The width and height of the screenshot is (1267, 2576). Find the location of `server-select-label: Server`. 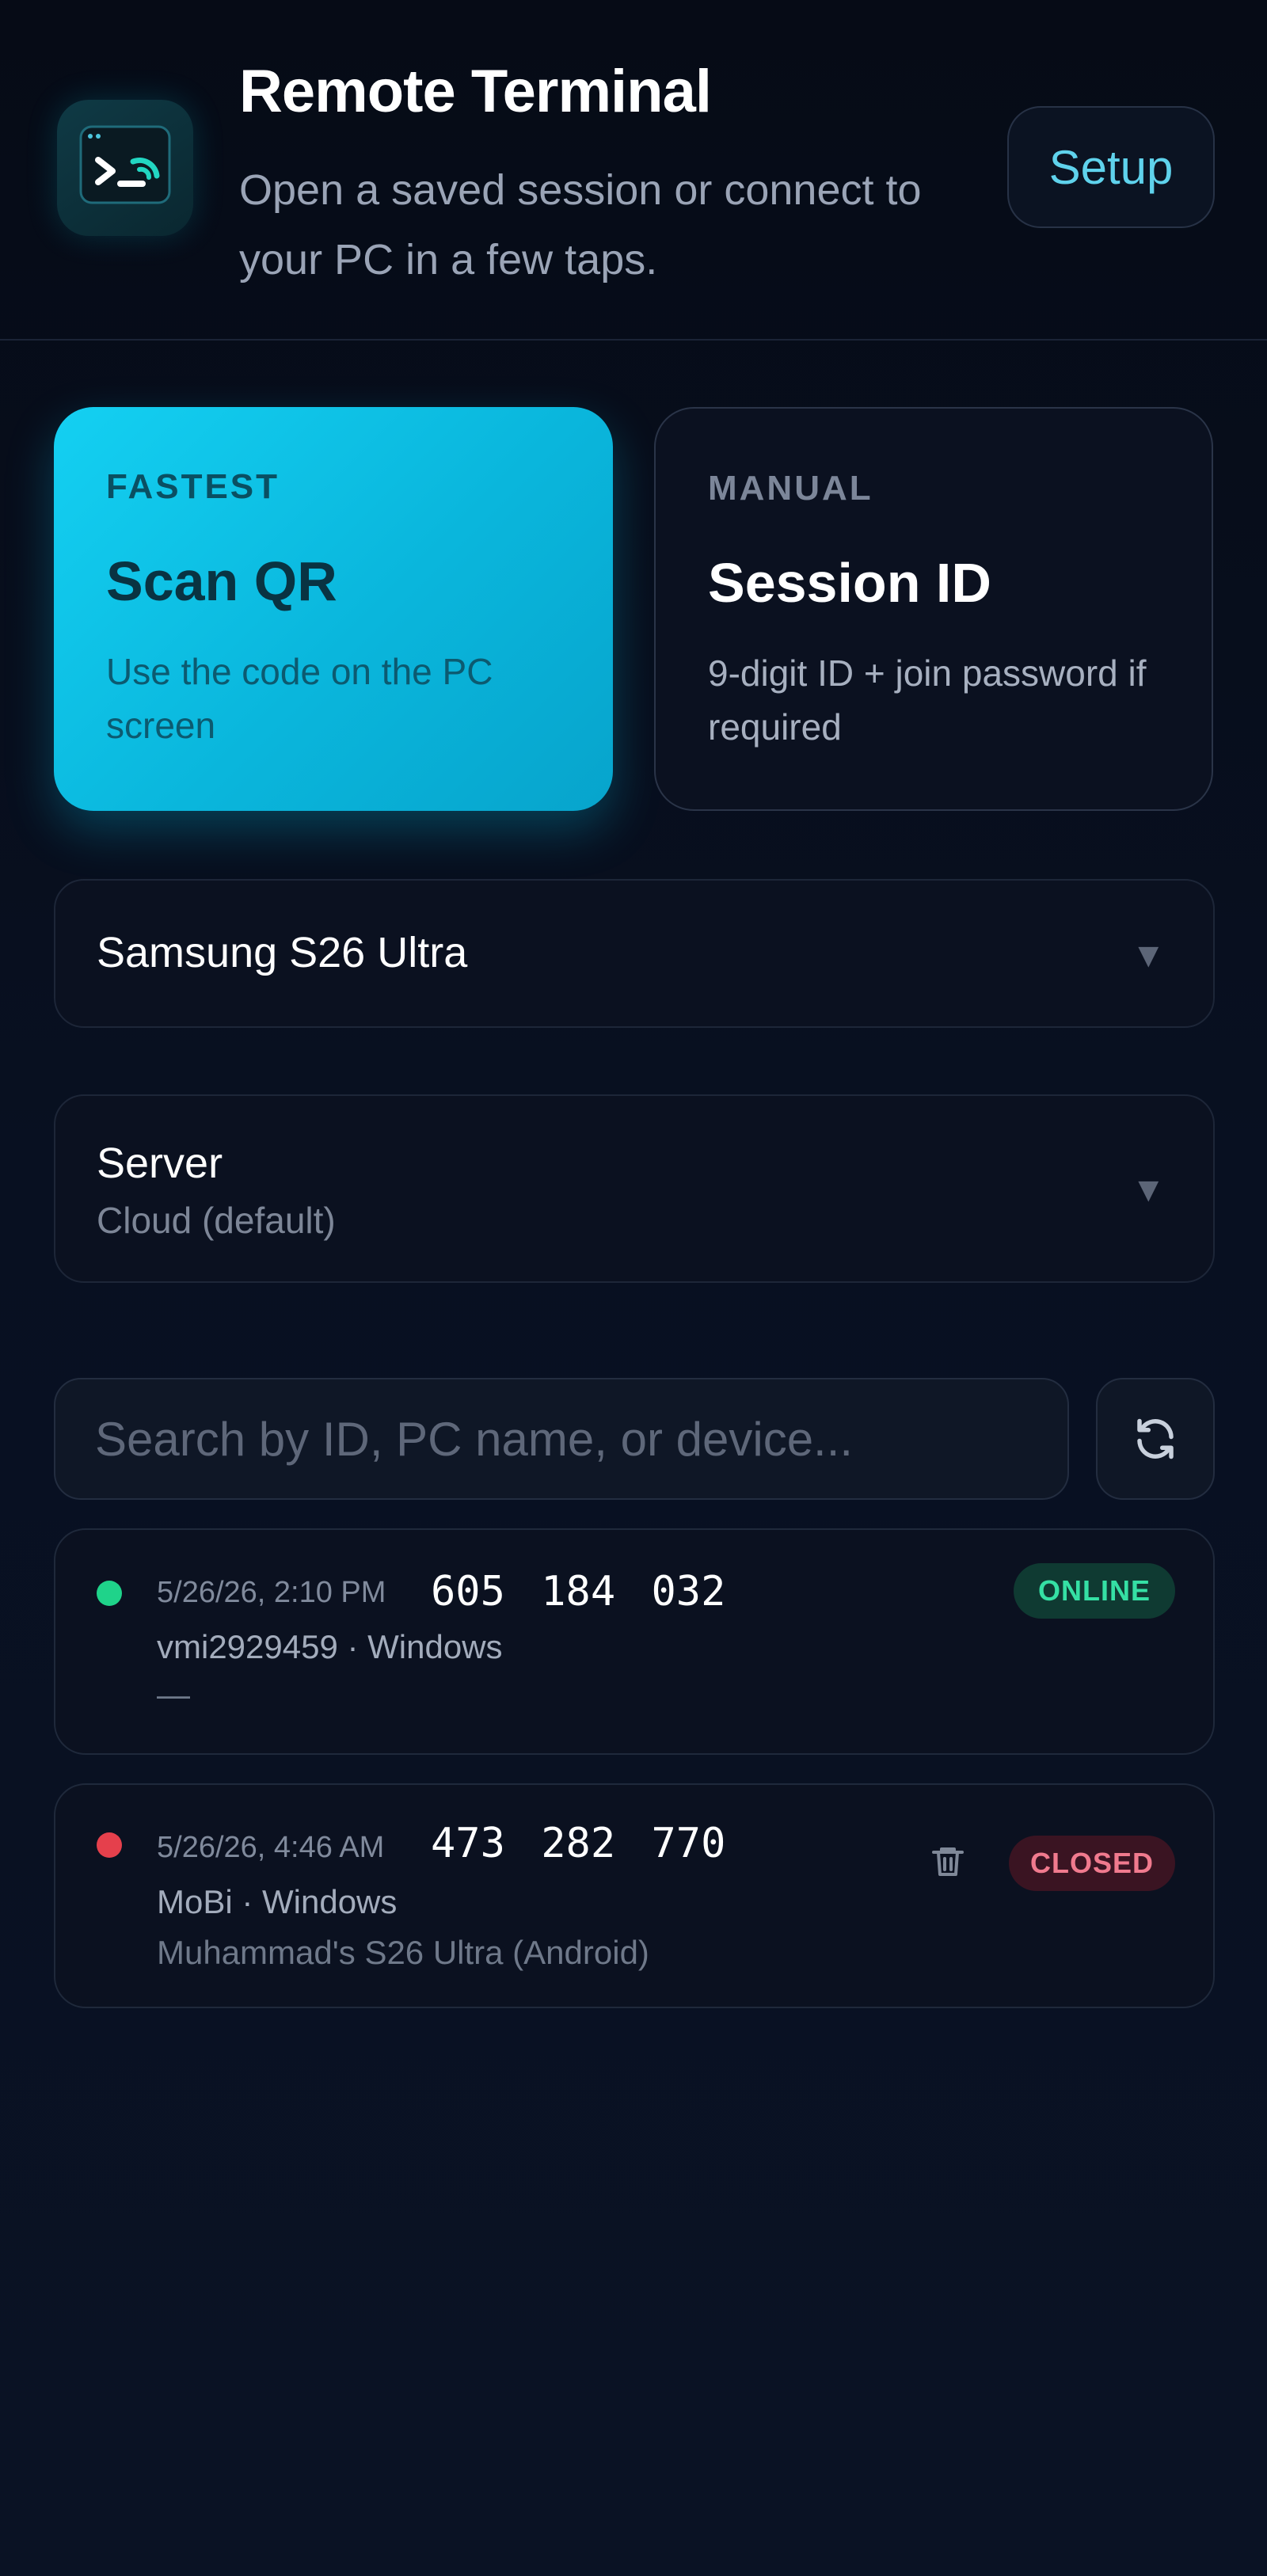

server-select-label: Server is located at coordinates (160, 1163).